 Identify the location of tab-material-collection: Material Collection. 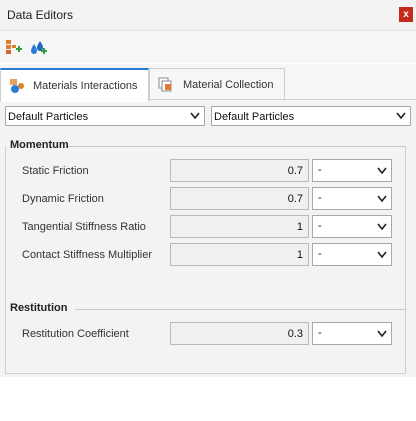
(217, 84).